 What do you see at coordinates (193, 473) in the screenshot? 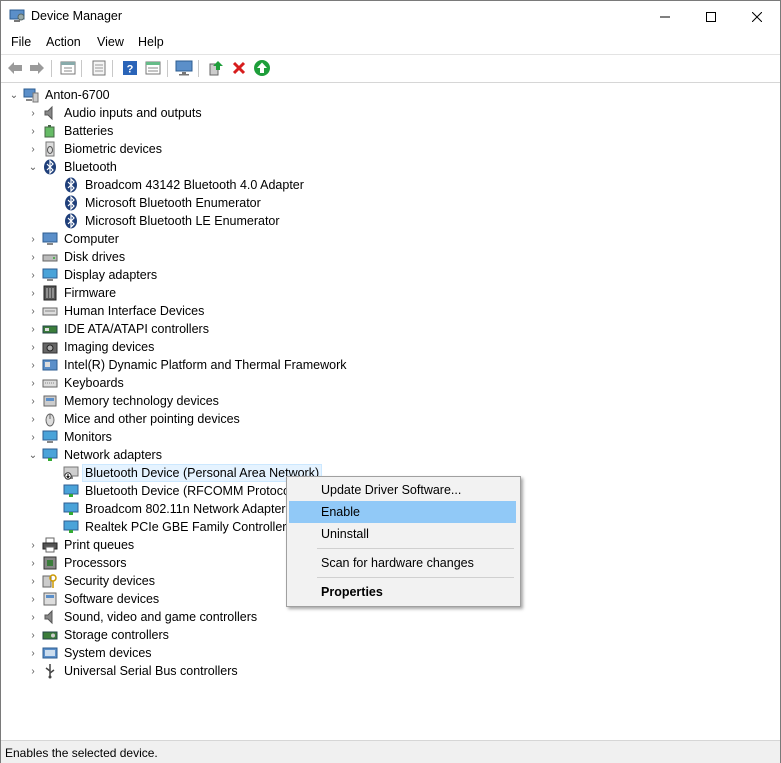
I see `tree-device-selected: Bluetooth Device (Personal Area Network)` at bounding box center [193, 473].